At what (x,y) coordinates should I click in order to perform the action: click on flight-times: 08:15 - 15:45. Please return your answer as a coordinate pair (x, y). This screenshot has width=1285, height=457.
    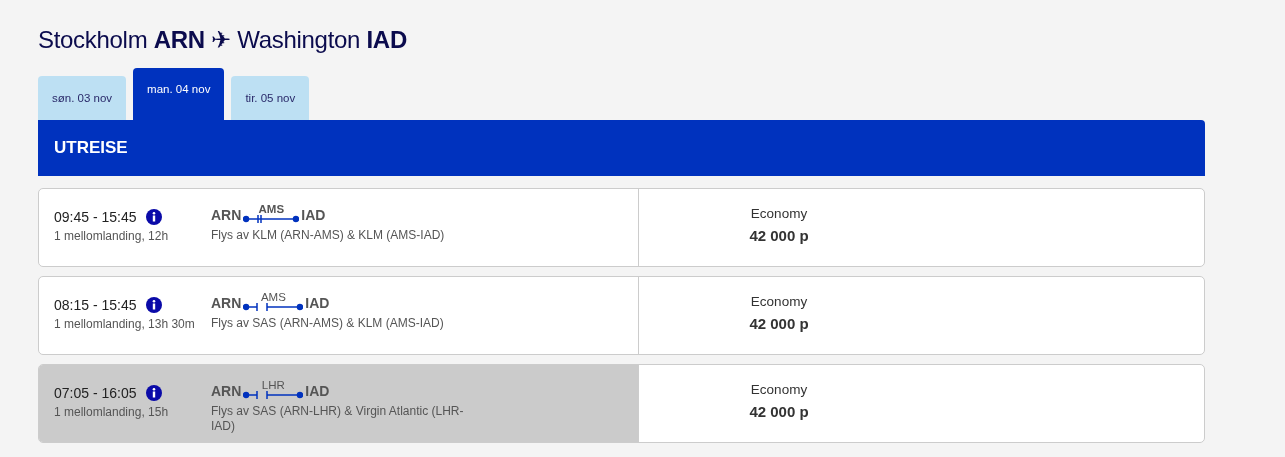
    Looking at the image, I should click on (95, 305).